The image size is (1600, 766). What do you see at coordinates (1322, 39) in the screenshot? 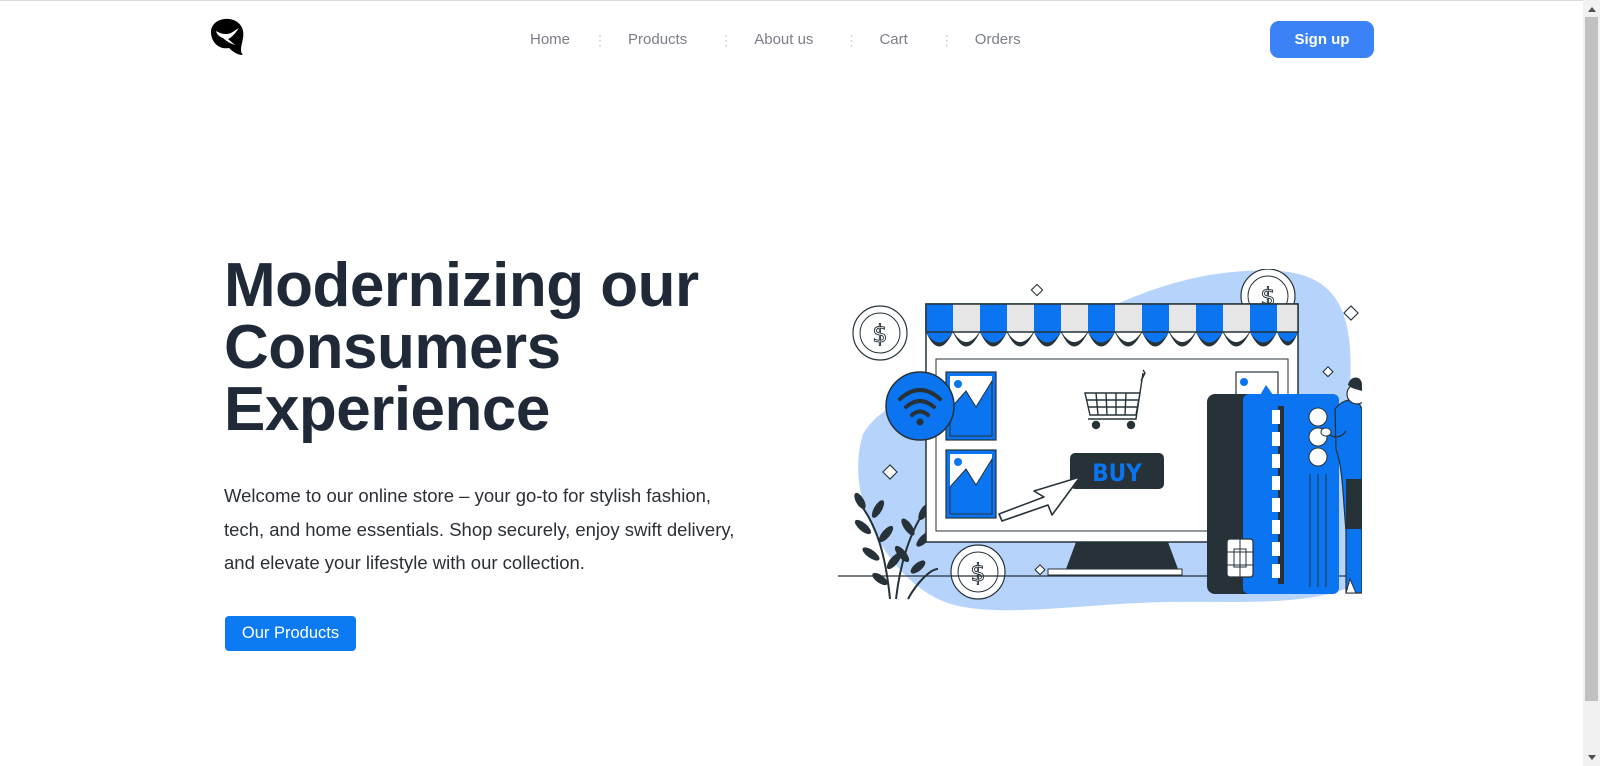
I see `sign-up-button: Sign up` at bounding box center [1322, 39].